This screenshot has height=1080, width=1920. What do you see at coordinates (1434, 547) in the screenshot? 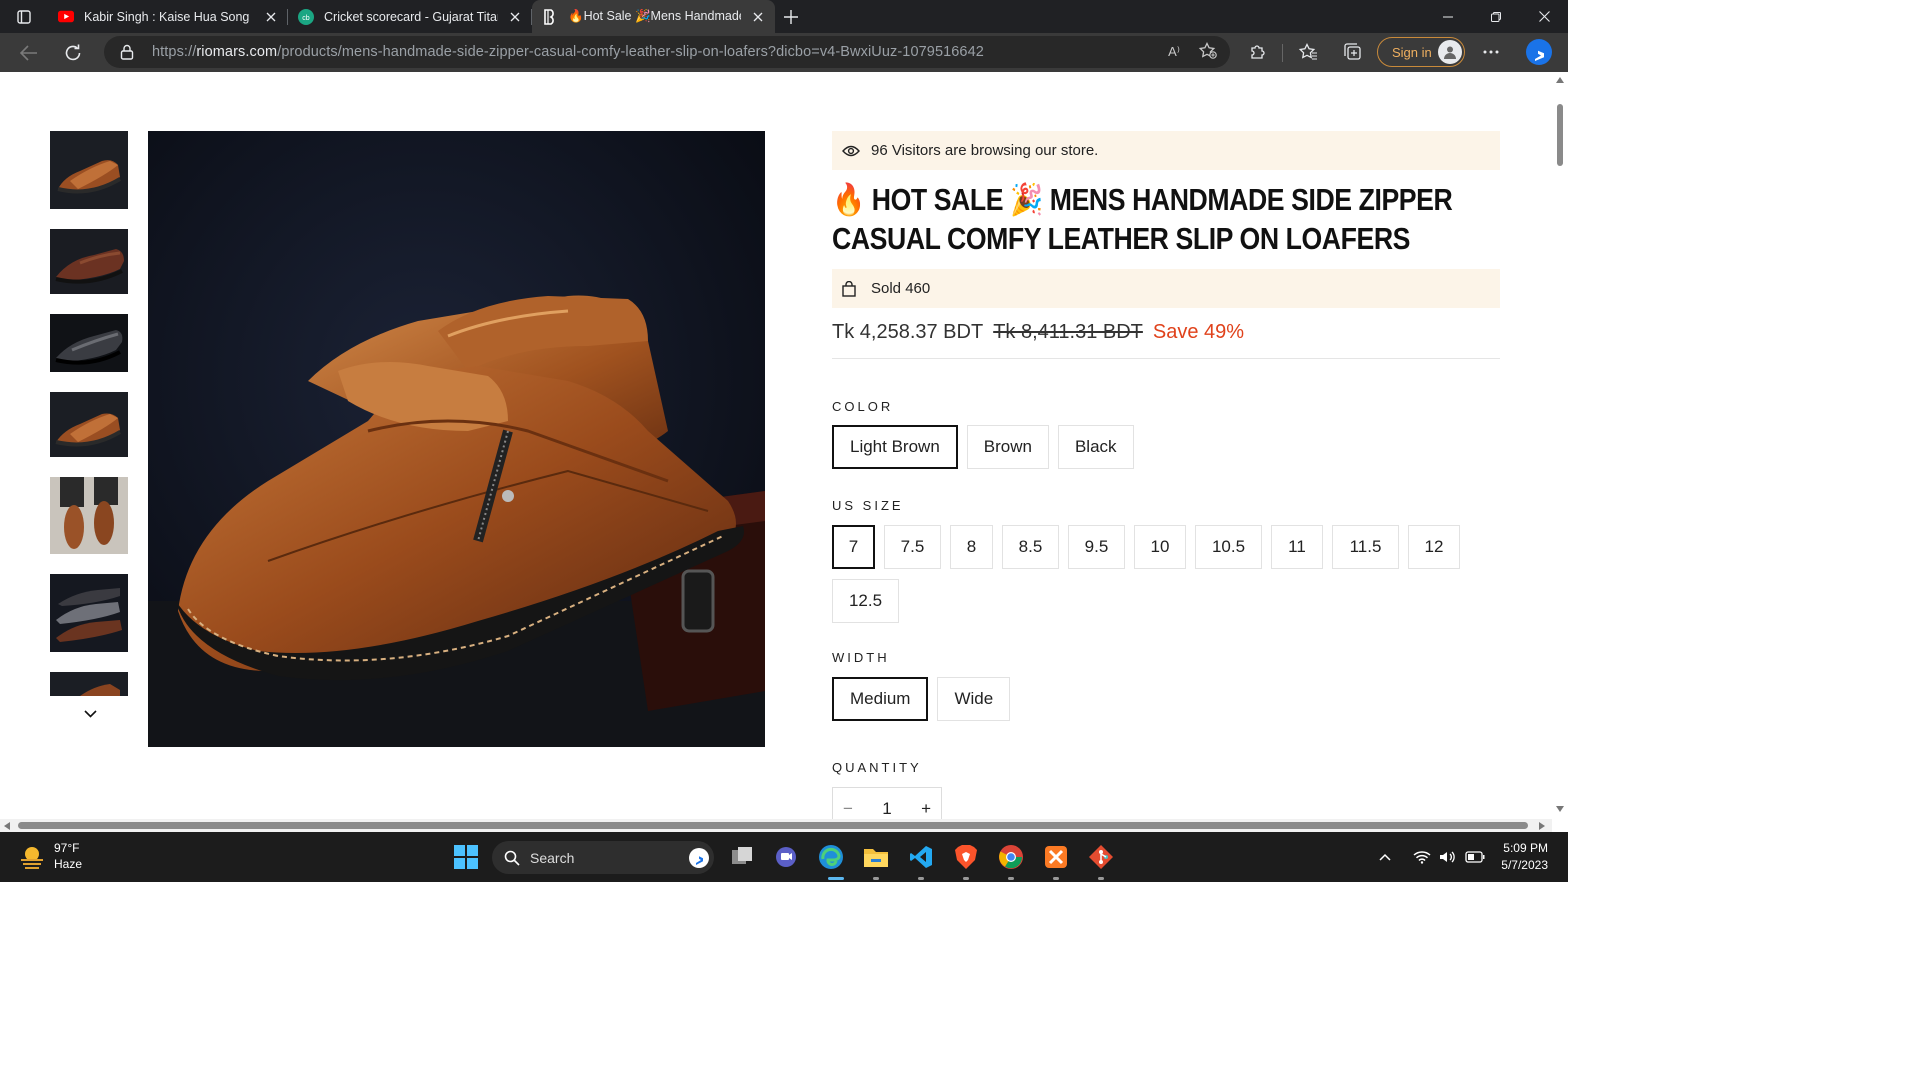
I see `size-option-12: 12` at bounding box center [1434, 547].